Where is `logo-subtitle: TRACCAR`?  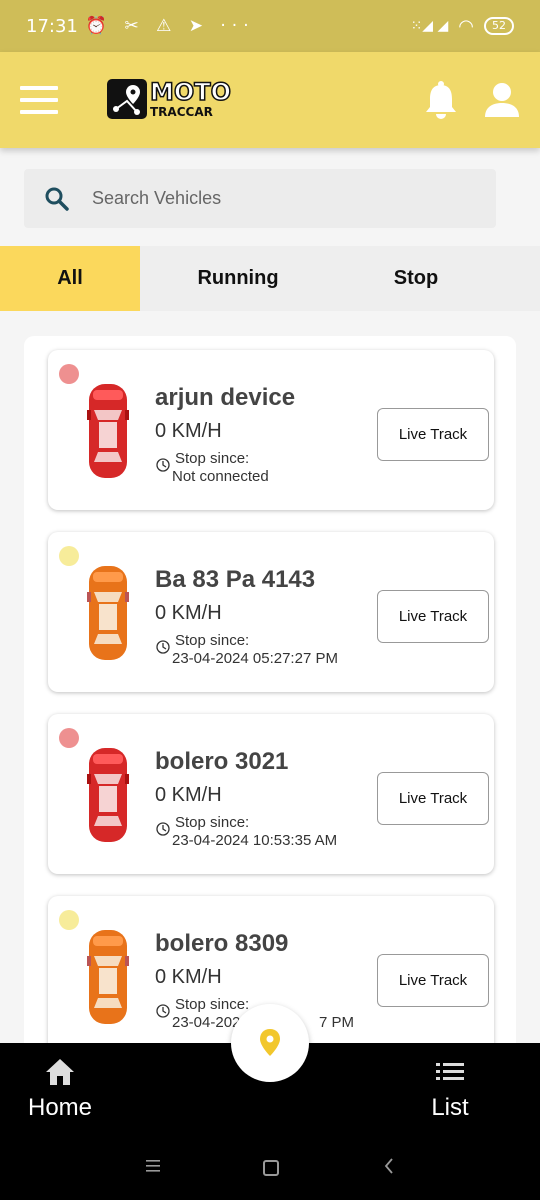
logo-subtitle: TRACCAR is located at coordinates (181, 112).